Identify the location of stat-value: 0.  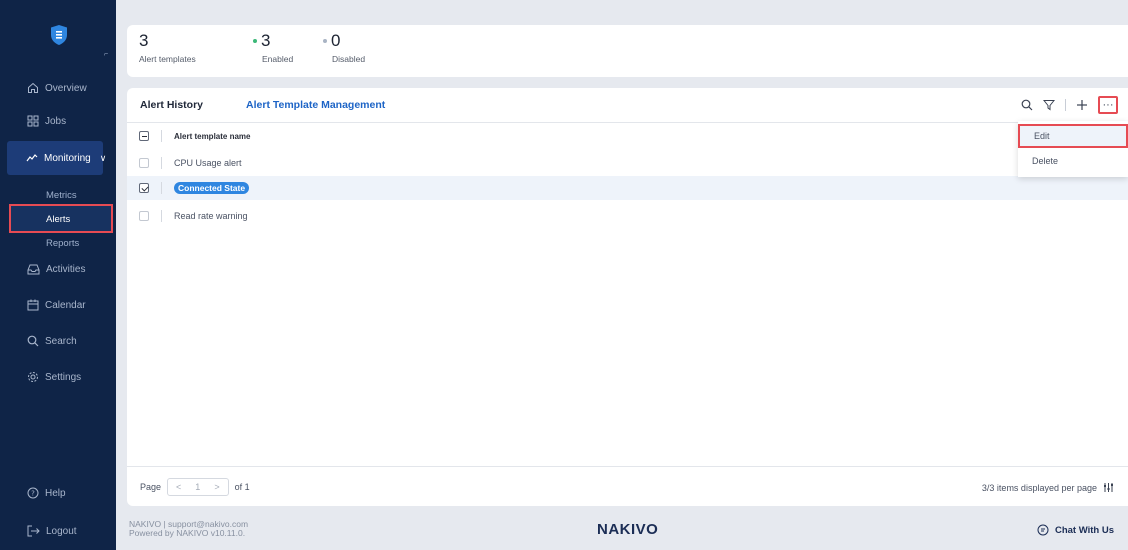
(336, 40).